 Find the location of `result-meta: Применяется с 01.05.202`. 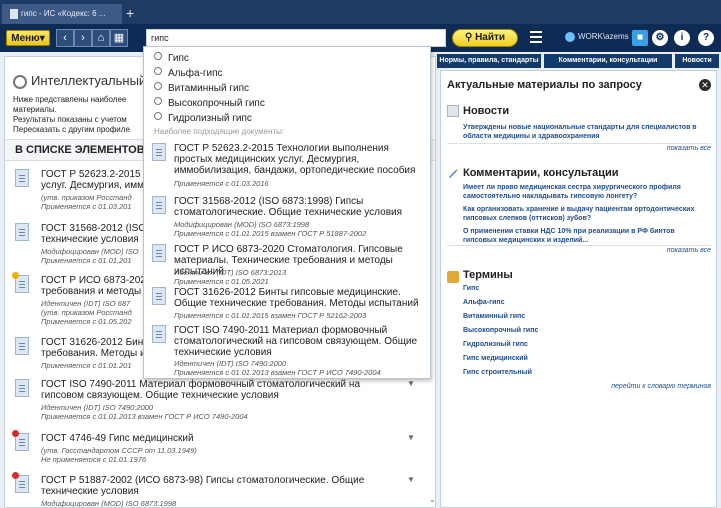

result-meta: Применяется с 01.05.202 is located at coordinates (86, 321).